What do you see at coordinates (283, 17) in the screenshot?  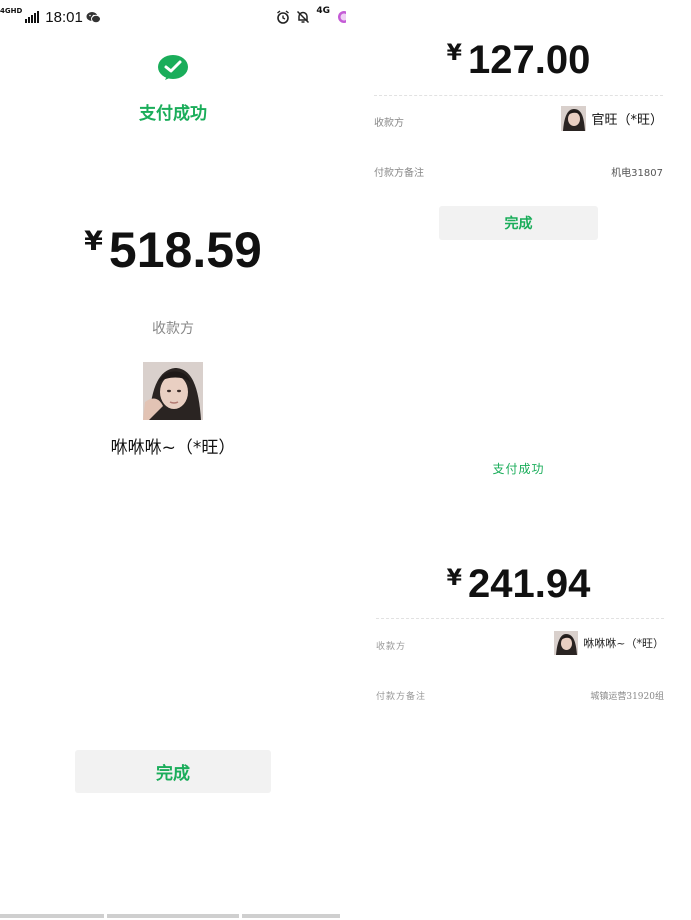 I see `alarm-icon` at bounding box center [283, 17].